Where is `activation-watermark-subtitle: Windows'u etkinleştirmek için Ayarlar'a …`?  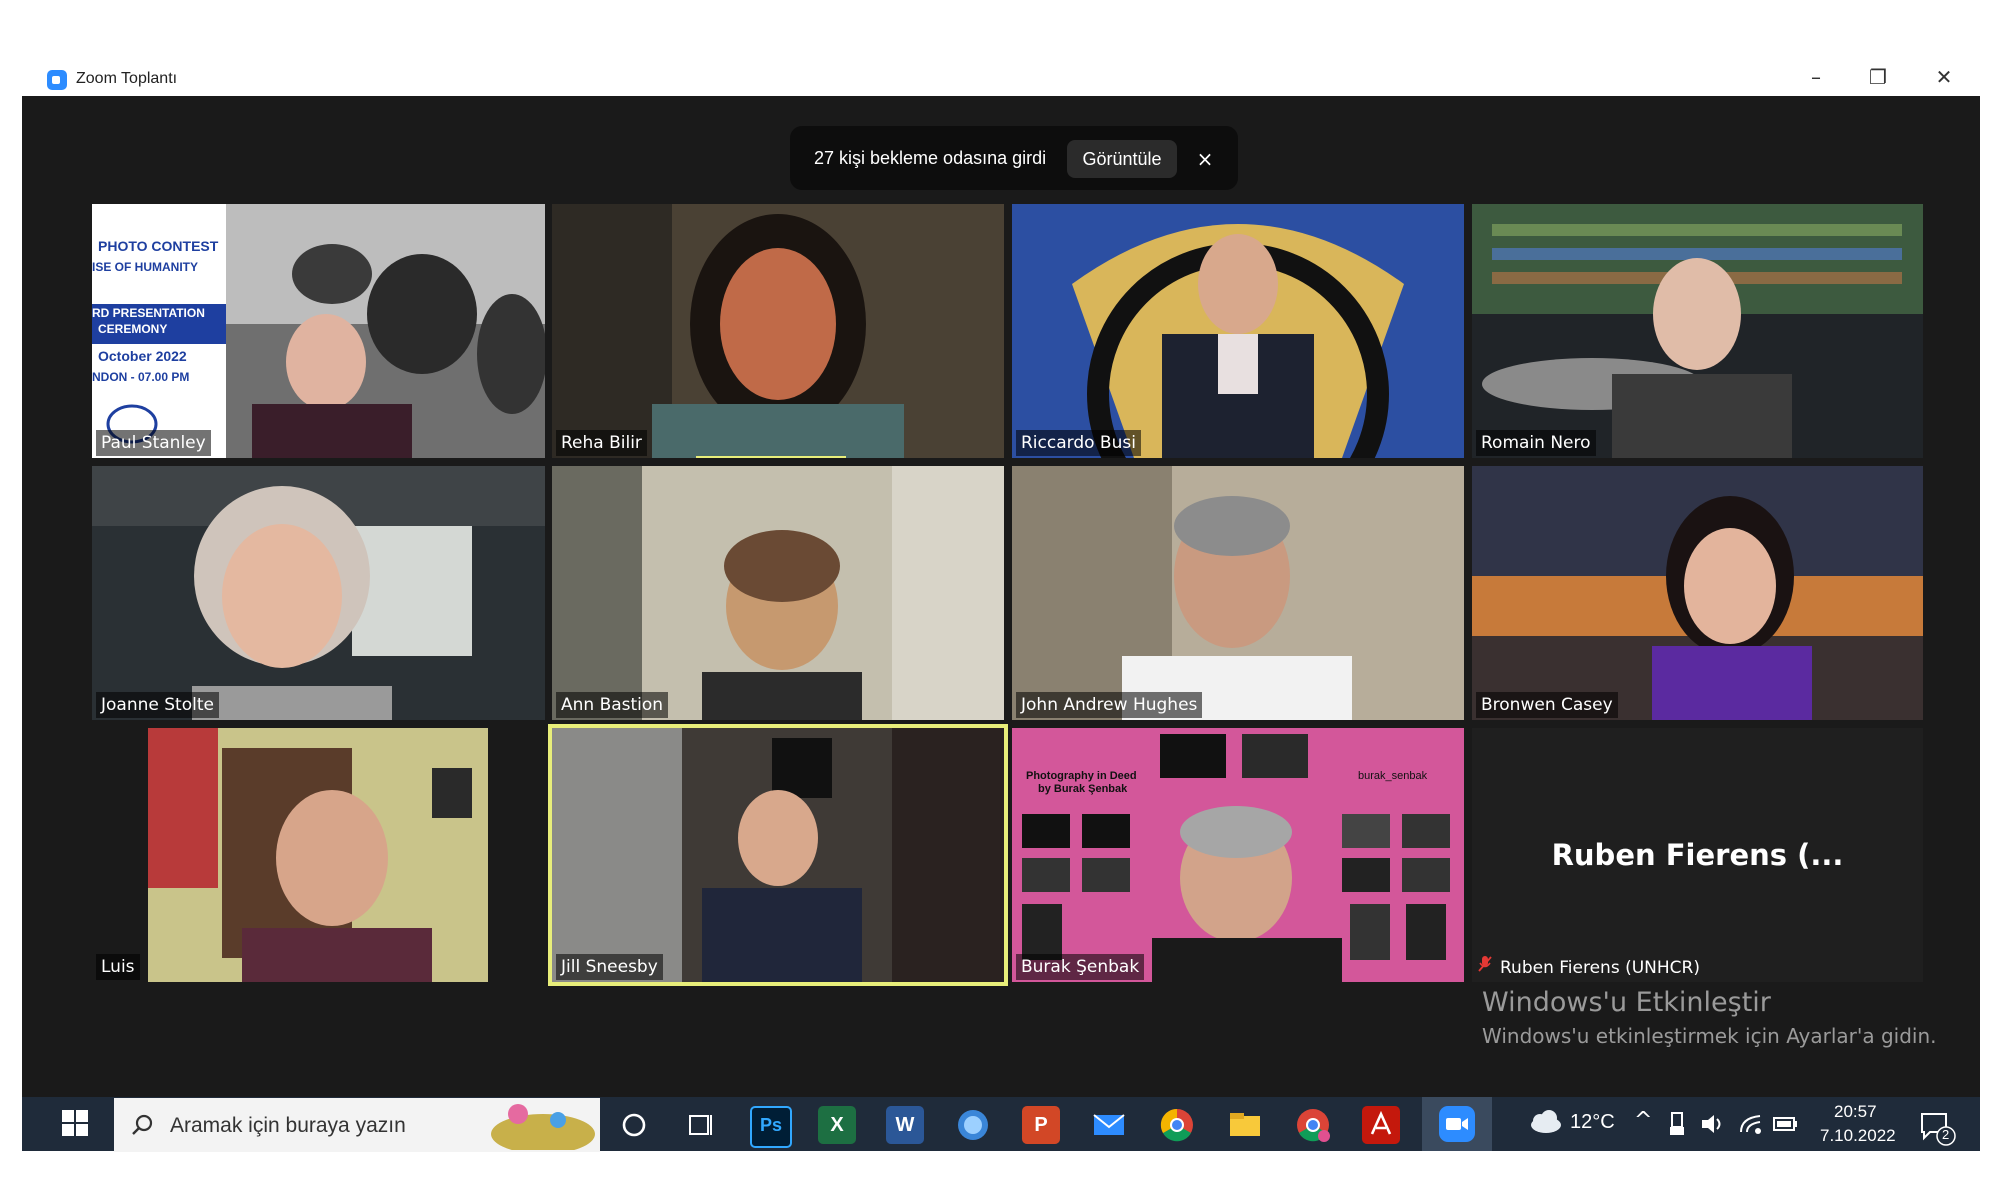
activation-watermark-subtitle: Windows'u etkinleştirmek için Ayarlar'a … is located at coordinates (1709, 1036).